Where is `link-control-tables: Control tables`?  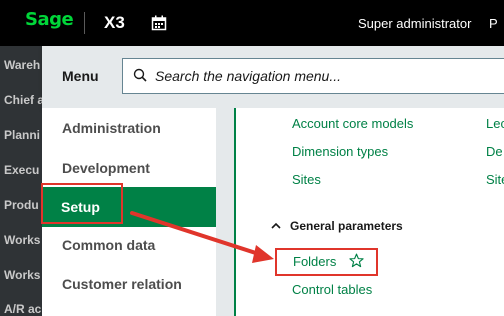
link-control-tables: Control tables is located at coordinates (332, 289).